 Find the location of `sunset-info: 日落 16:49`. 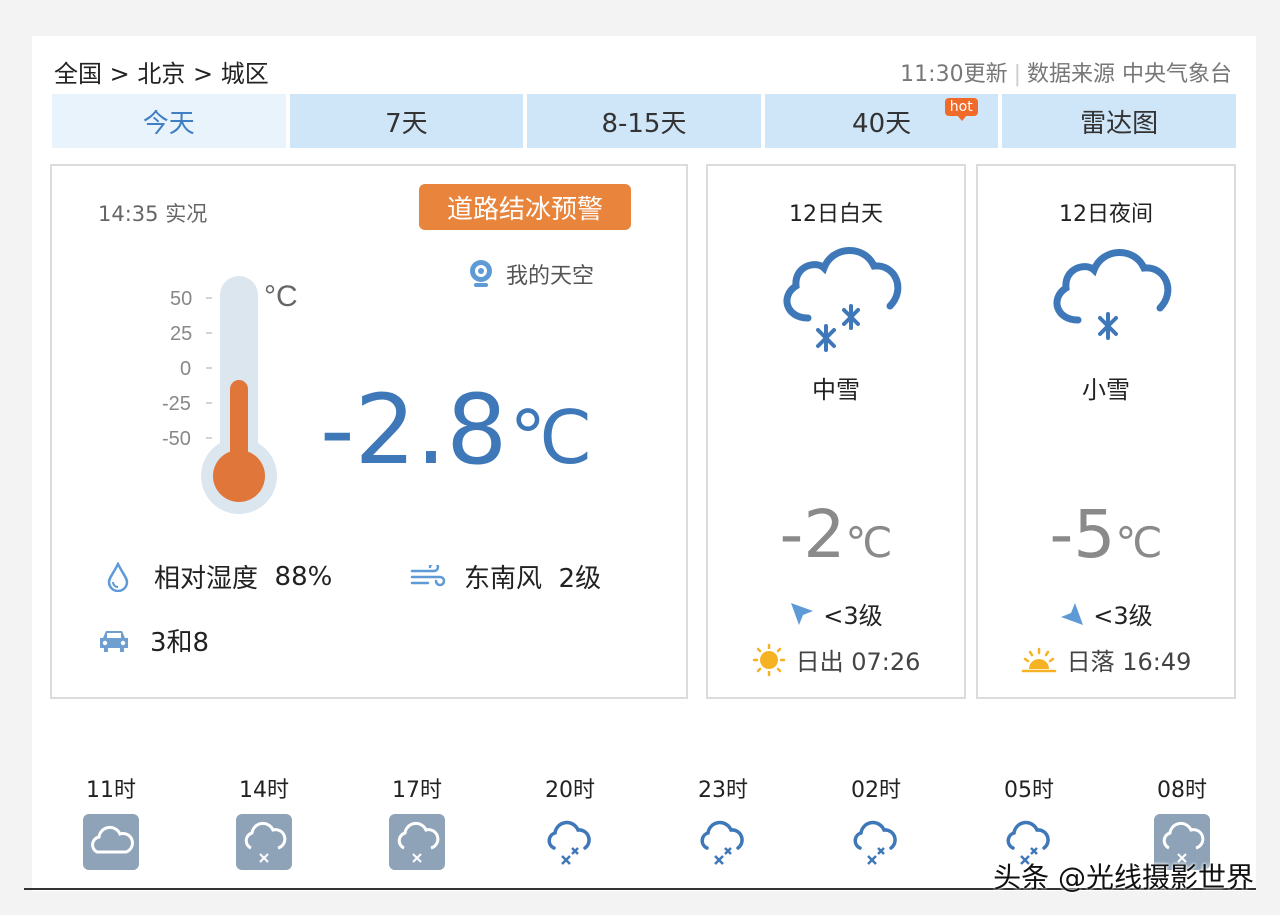

sunset-info: 日落 16:49 is located at coordinates (1106, 659).